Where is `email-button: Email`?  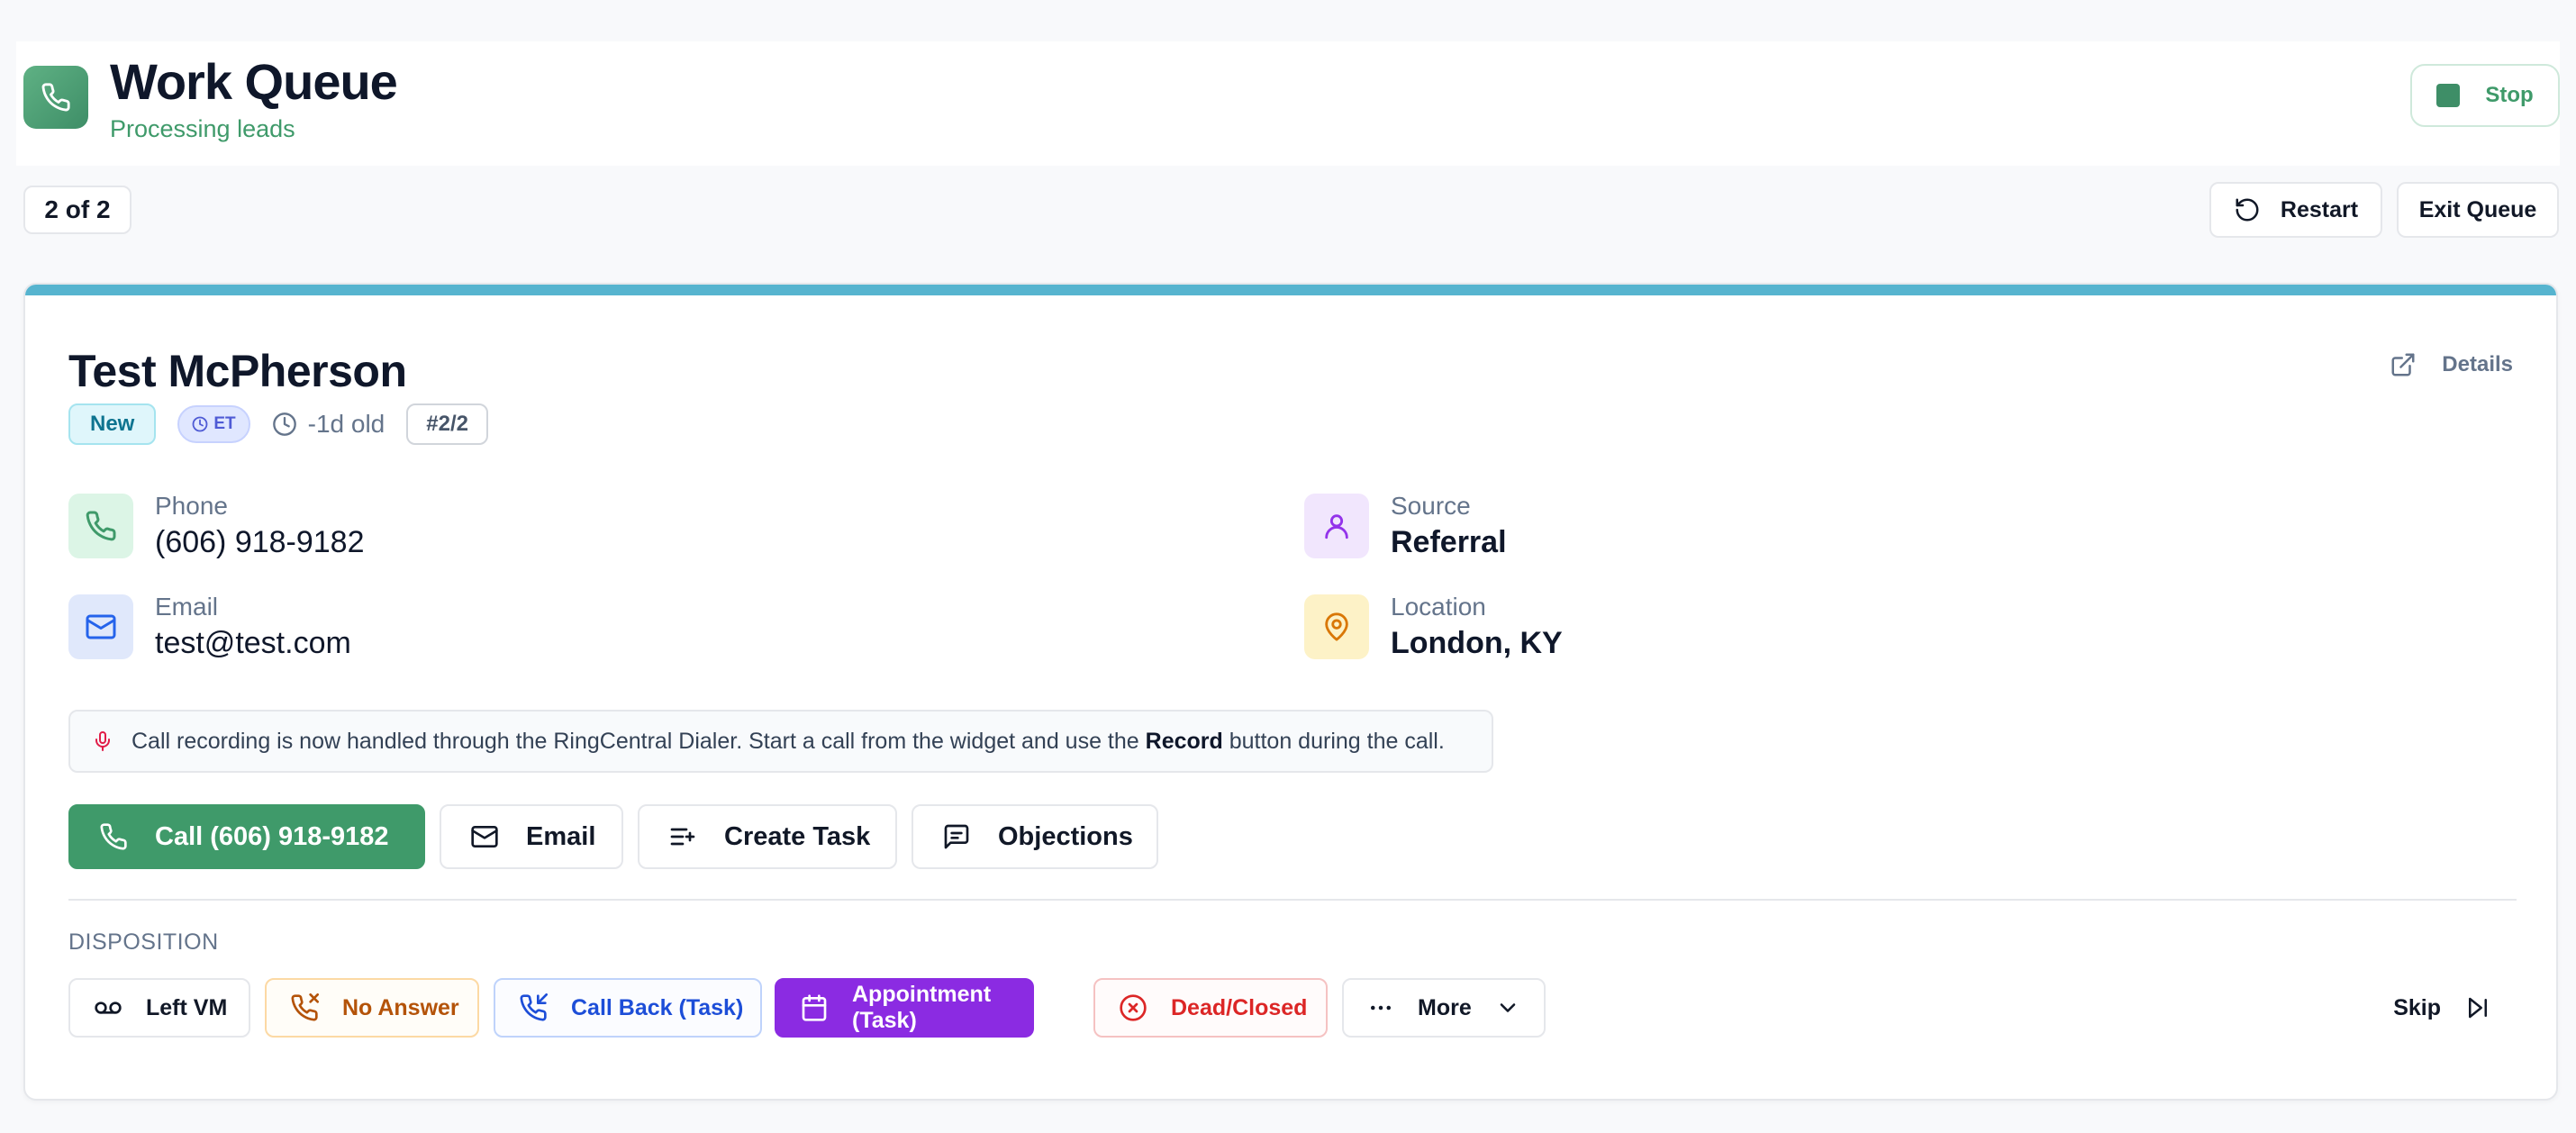
email-button: Email is located at coordinates (531, 836).